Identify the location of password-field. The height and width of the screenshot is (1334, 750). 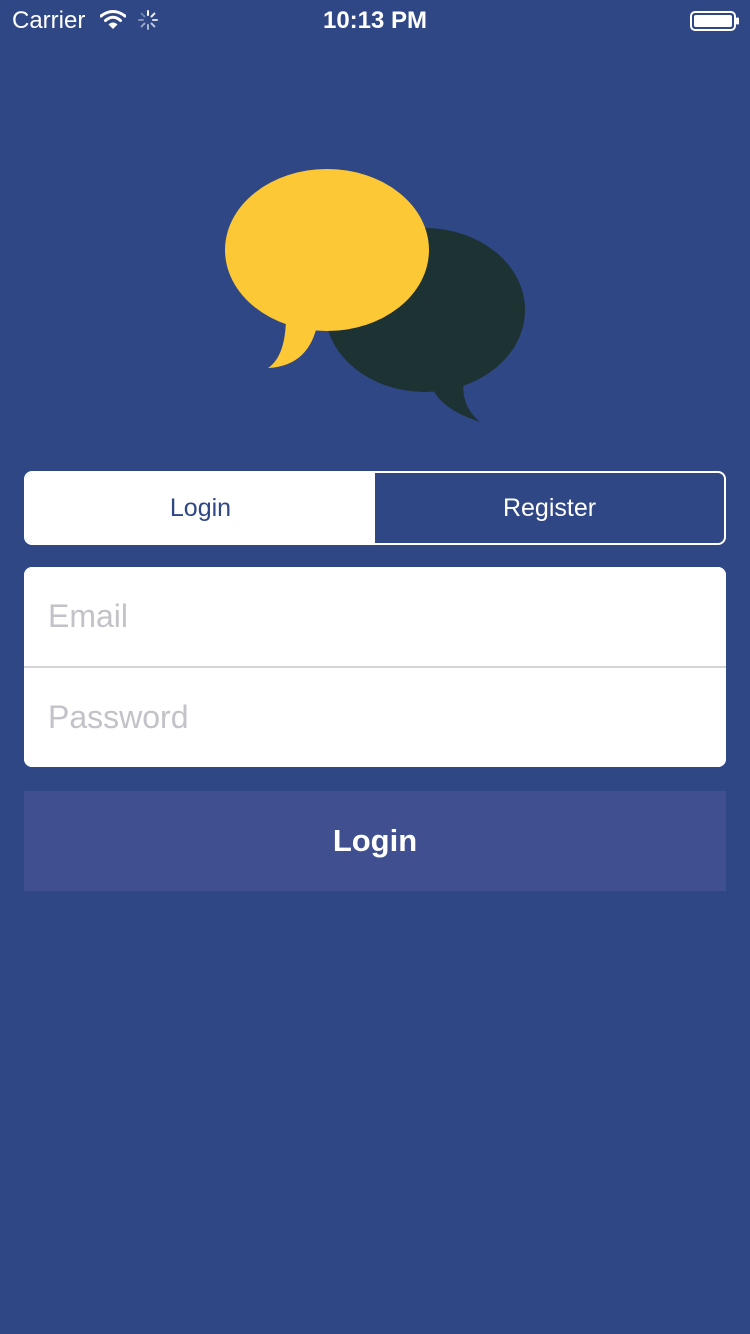
(375, 717).